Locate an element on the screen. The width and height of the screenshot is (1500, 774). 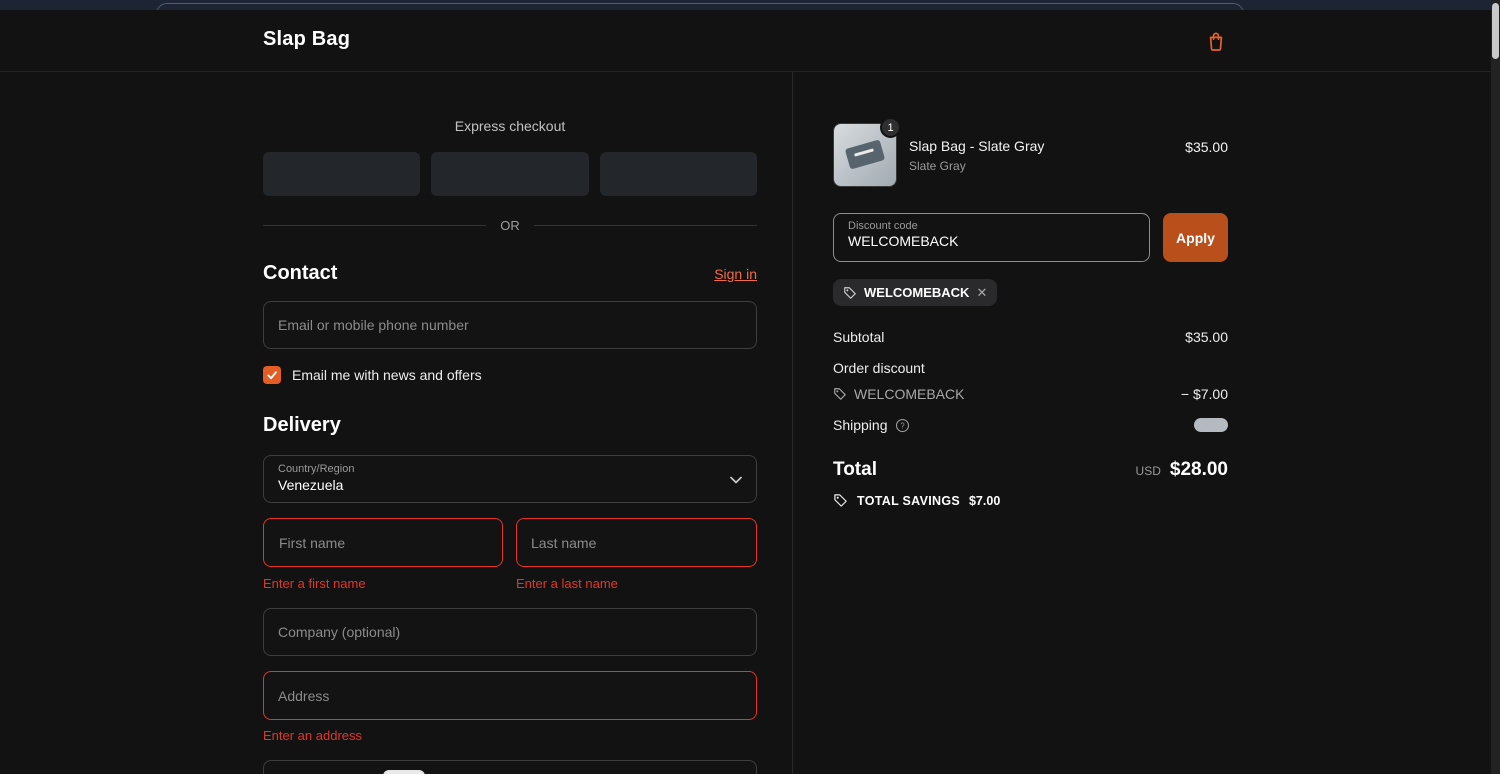
discount-code-field: Discount code is located at coordinates (991, 237).